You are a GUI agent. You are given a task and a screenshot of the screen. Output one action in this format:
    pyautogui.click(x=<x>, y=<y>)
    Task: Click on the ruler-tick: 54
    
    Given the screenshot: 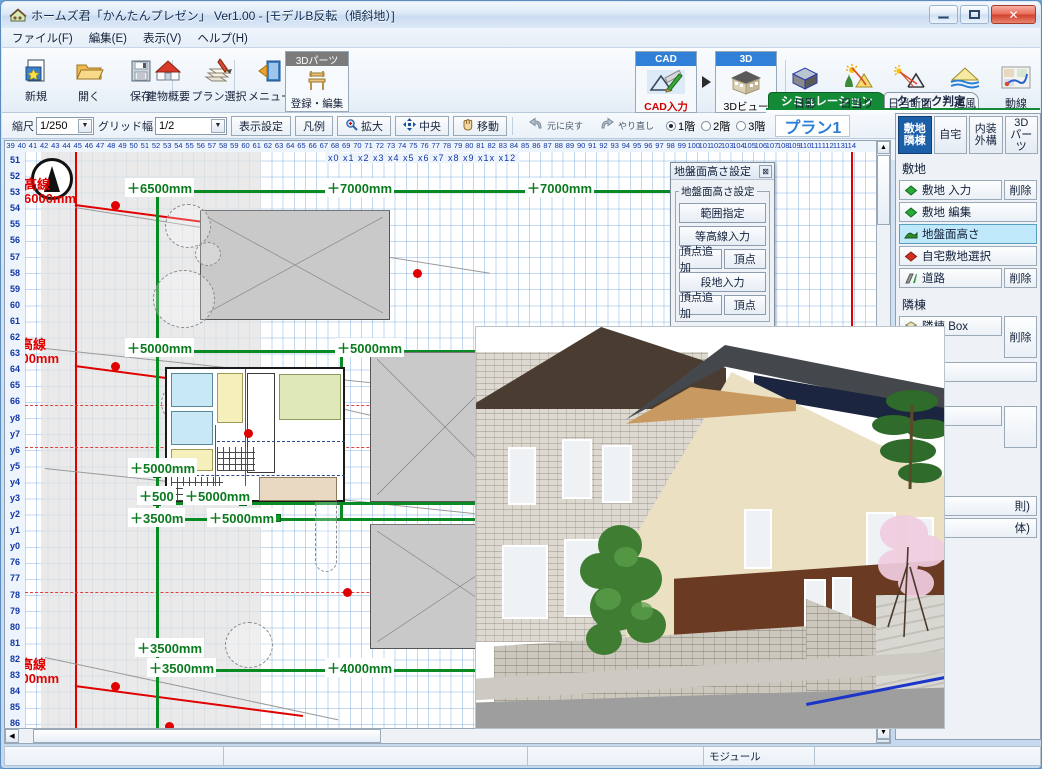 What is the action you would take?
    pyautogui.click(x=14, y=208)
    